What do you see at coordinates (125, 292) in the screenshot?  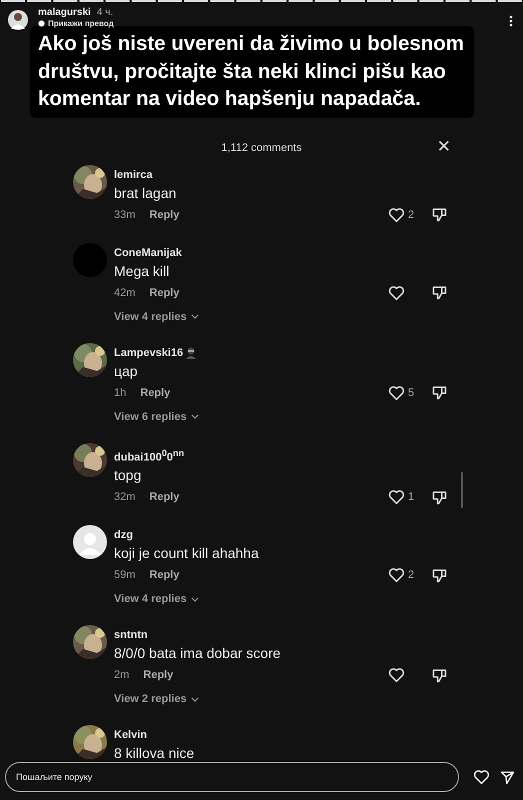 I see `comment-time: 42m` at bounding box center [125, 292].